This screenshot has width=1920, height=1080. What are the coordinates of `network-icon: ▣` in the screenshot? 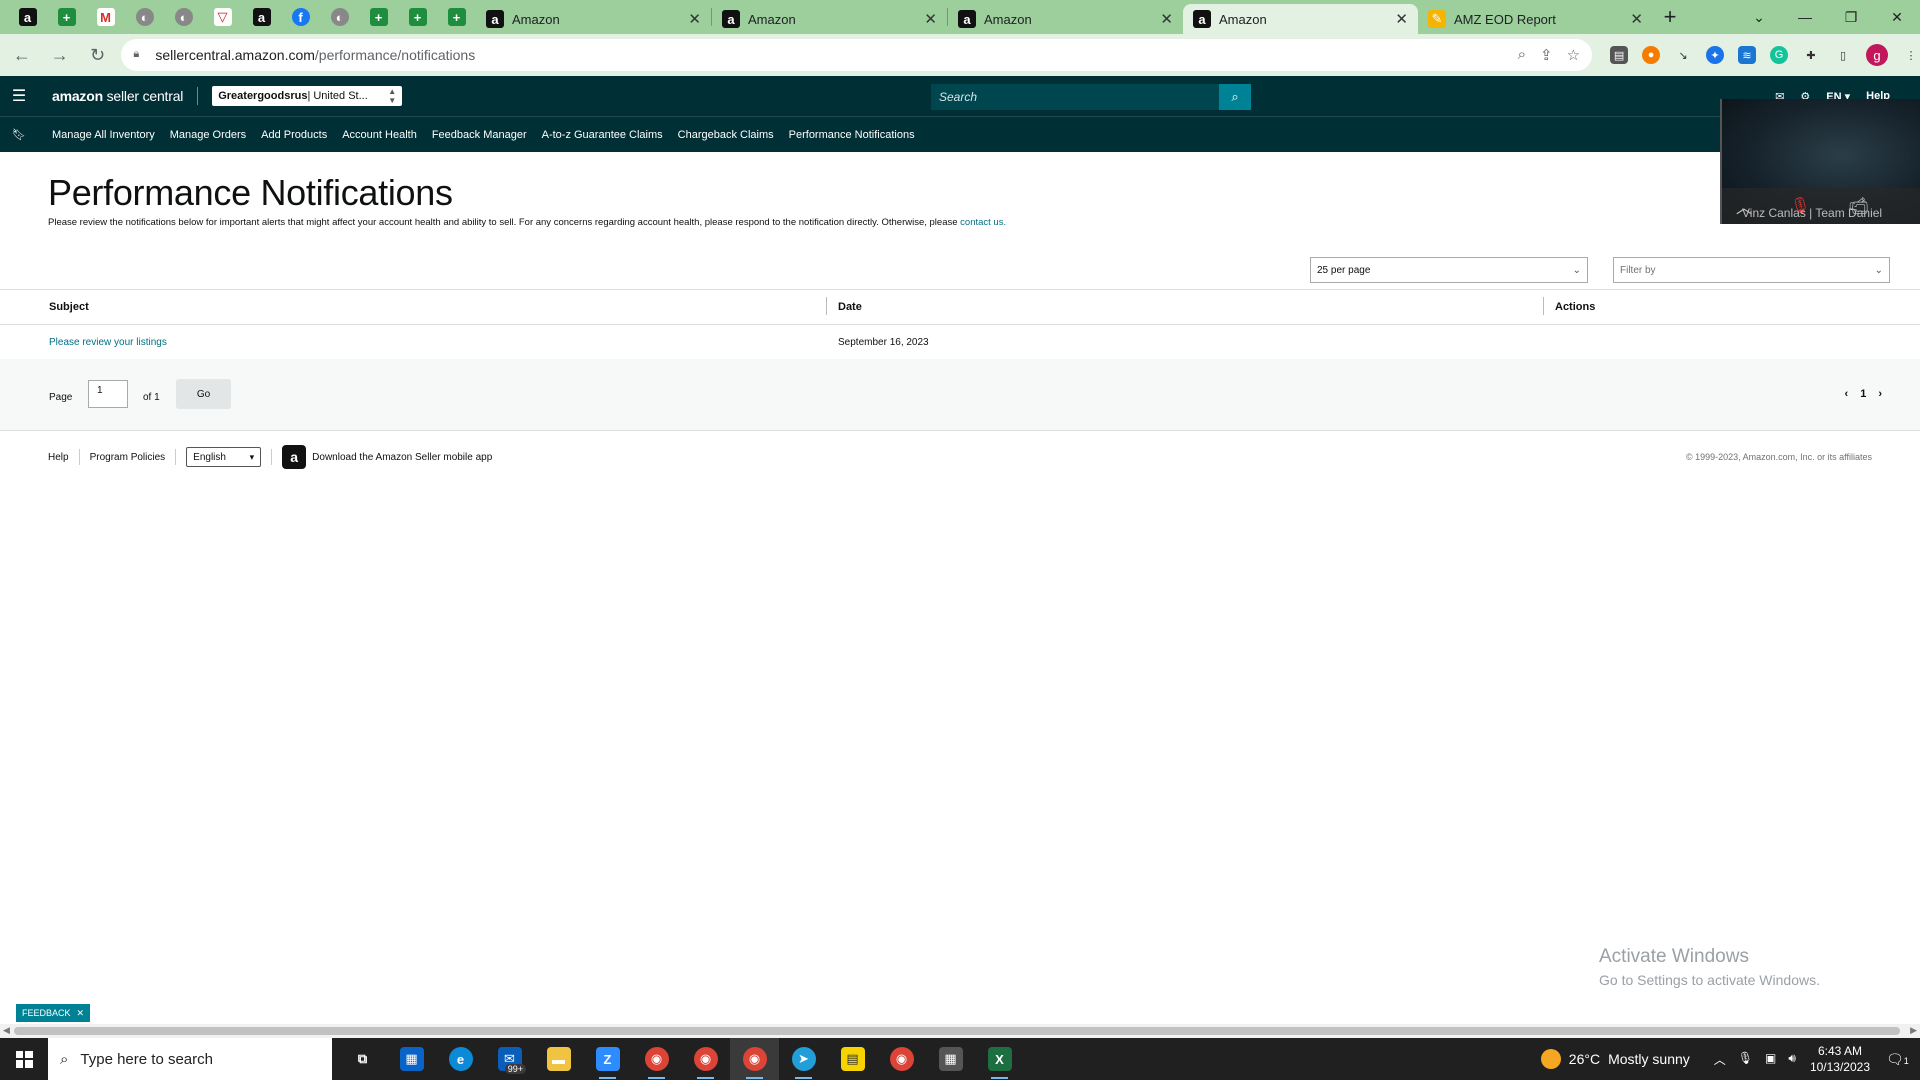 It's located at (1770, 1059).